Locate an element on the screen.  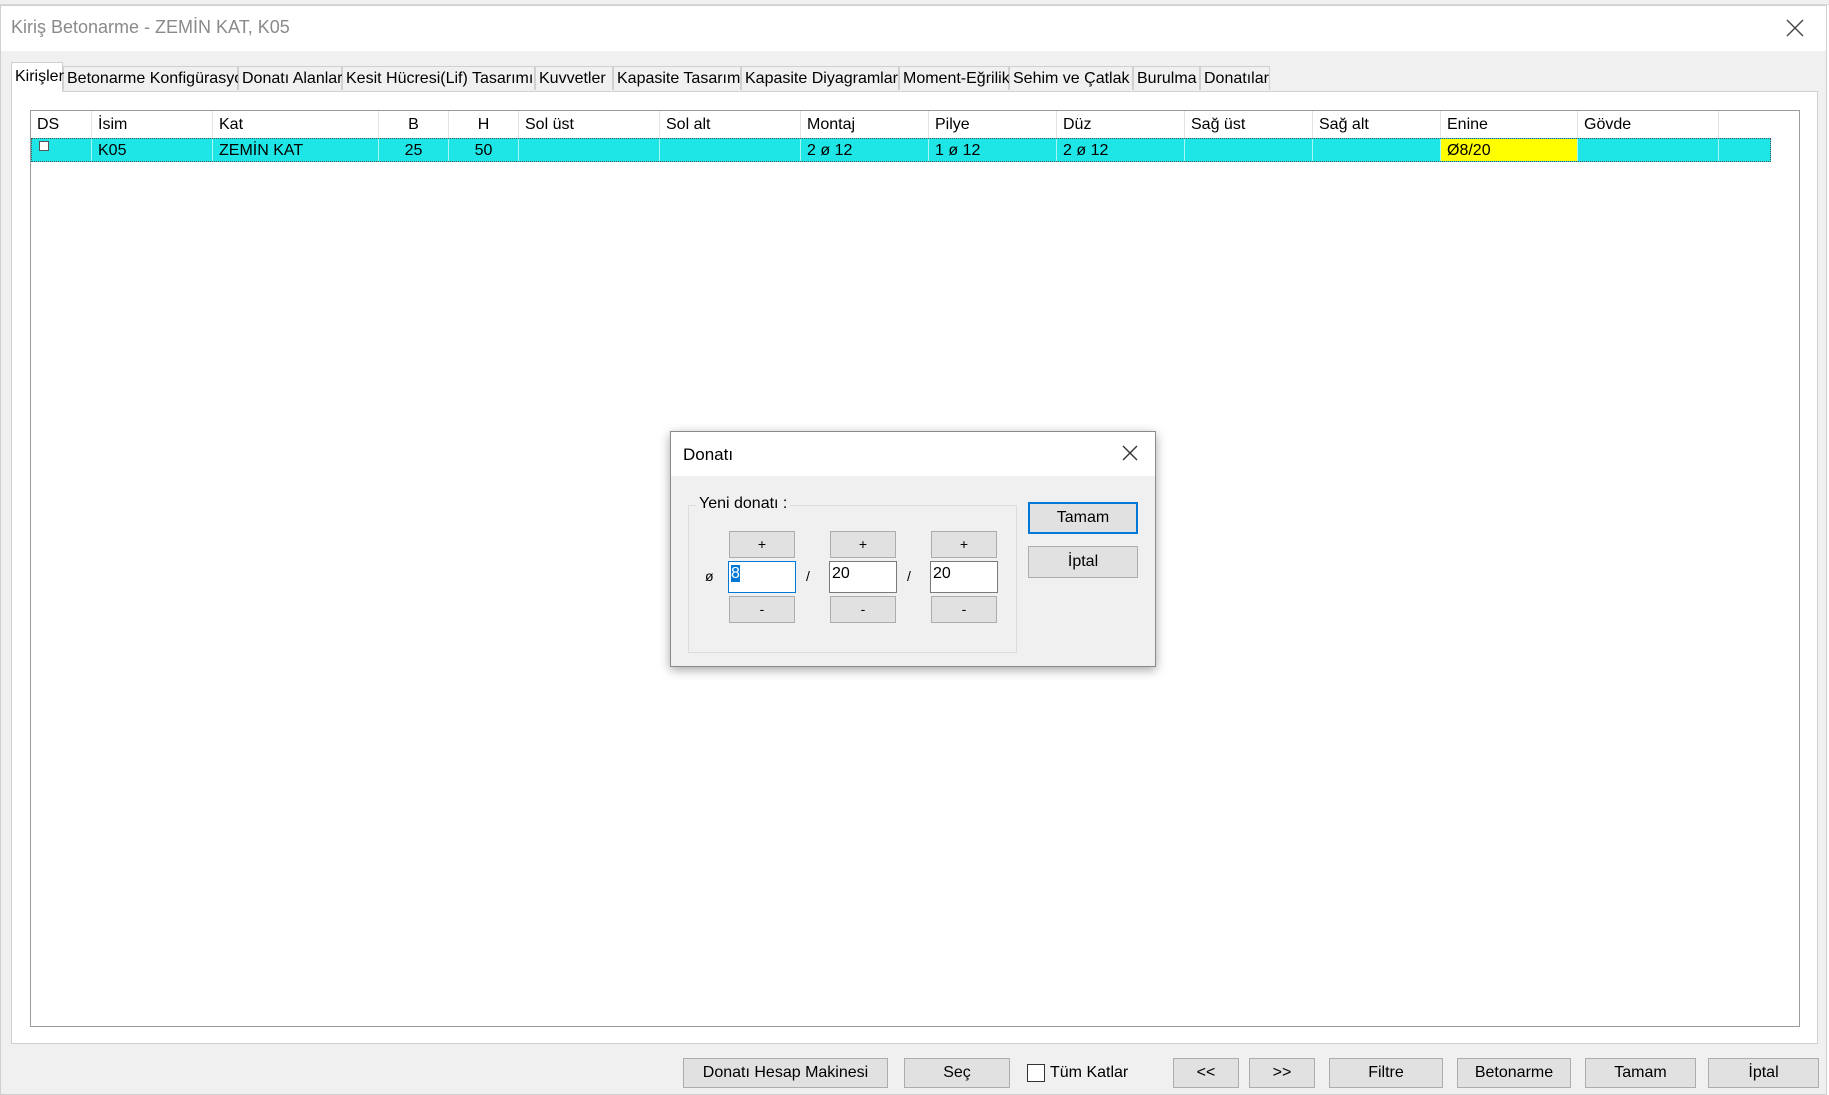
column-header-montaj: Montaj is located at coordinates (865, 124).